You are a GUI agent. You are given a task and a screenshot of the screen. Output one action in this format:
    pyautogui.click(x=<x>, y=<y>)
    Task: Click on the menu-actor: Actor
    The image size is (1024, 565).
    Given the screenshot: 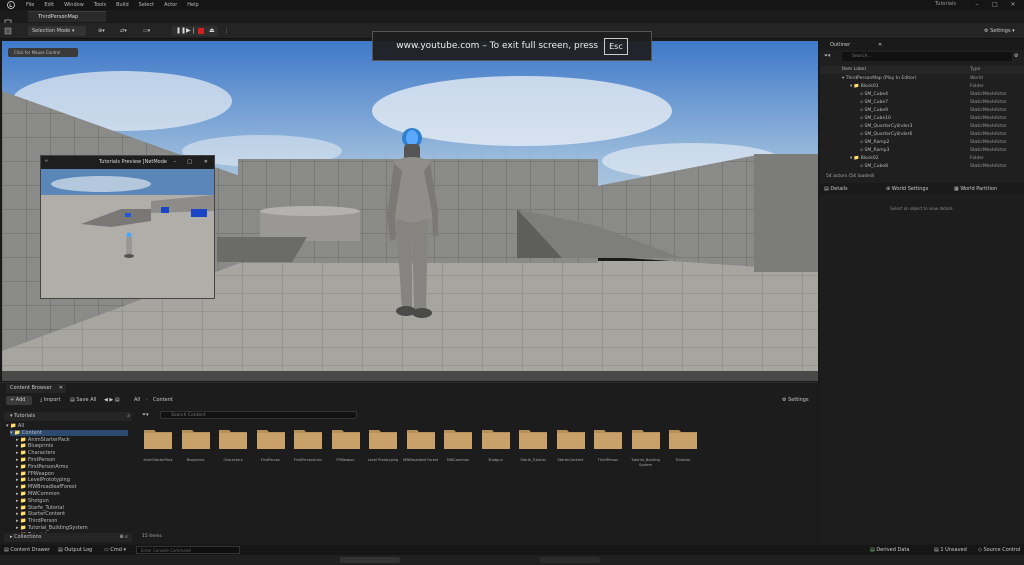 What is the action you would take?
    pyautogui.click(x=170, y=5)
    